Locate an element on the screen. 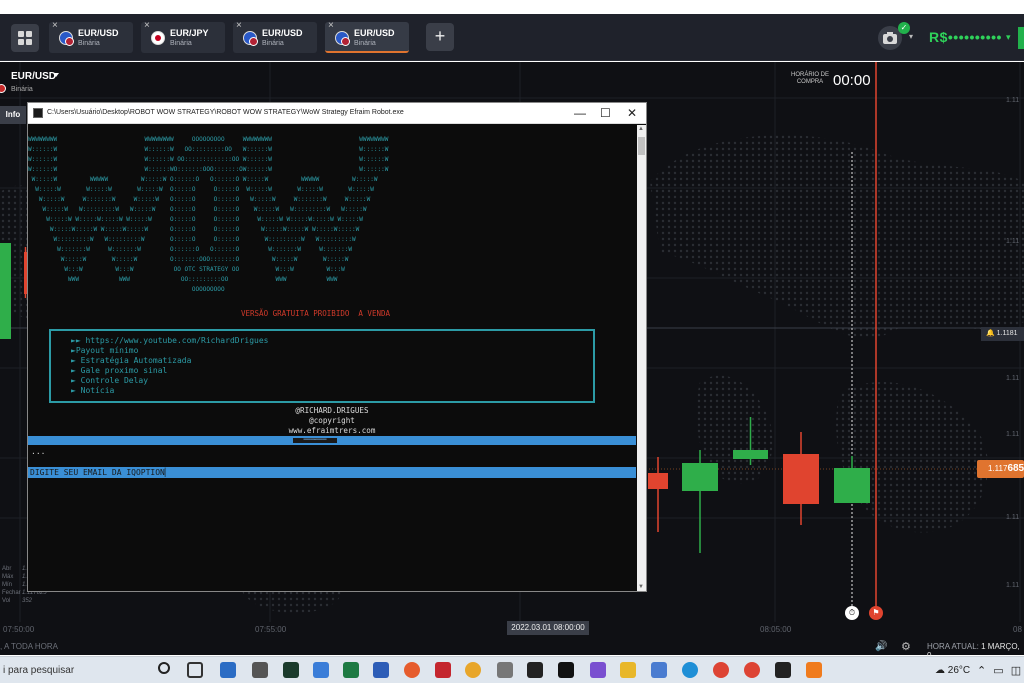 The height and width of the screenshot is (683, 1024). folder-icon is located at coordinates (628, 670).